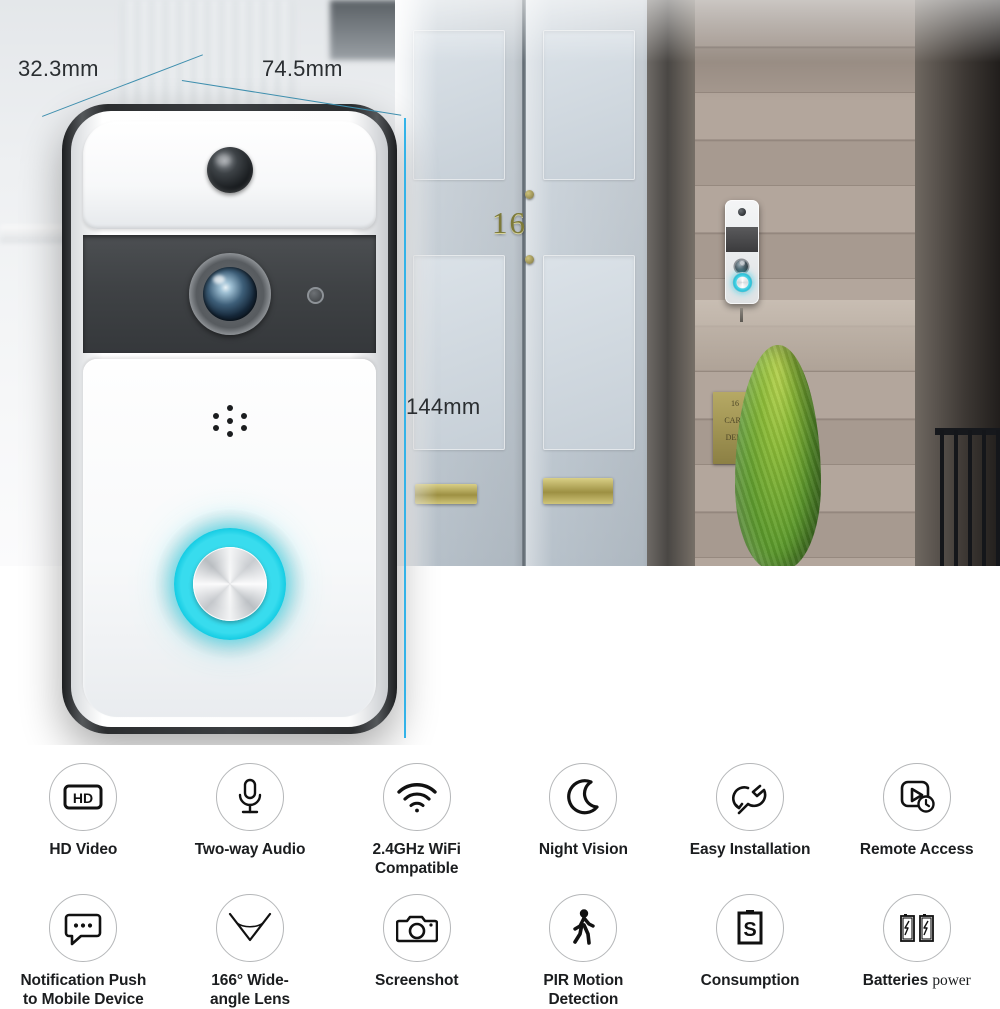 This screenshot has width=1000, height=1009. Describe the element at coordinates (895, 980) in the screenshot. I see `feature-label-line1: Batteries` at that location.